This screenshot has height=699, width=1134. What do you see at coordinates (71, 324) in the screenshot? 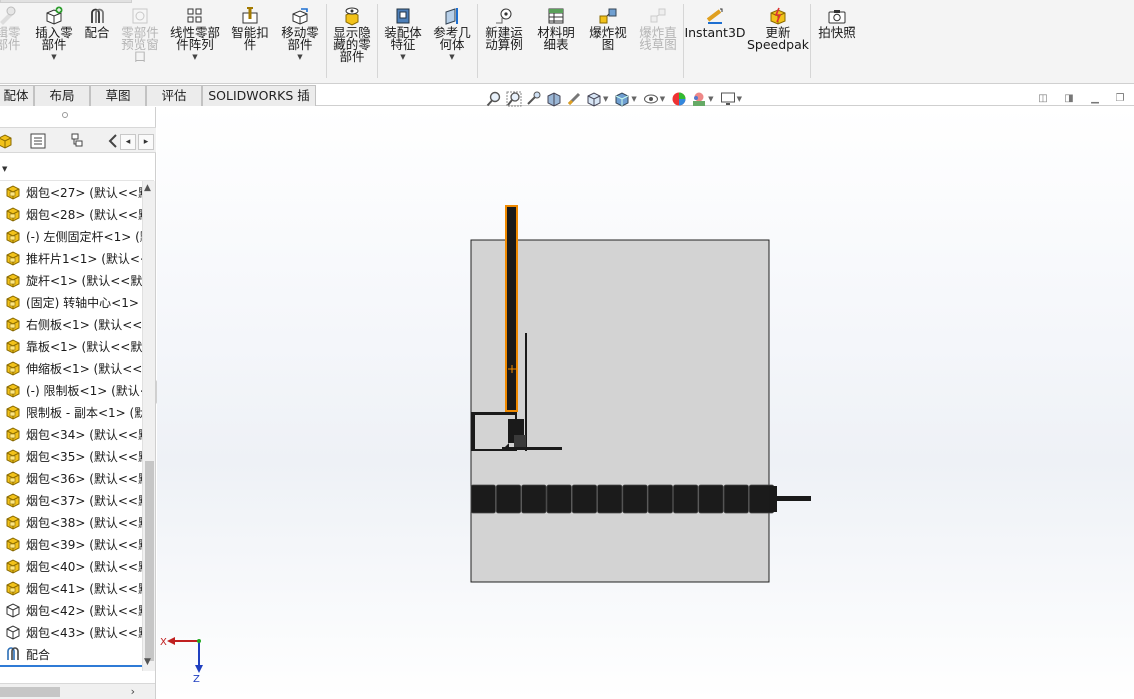
I see `tree-item-component: 右侧板<1> (默认<<默` at bounding box center [71, 324].